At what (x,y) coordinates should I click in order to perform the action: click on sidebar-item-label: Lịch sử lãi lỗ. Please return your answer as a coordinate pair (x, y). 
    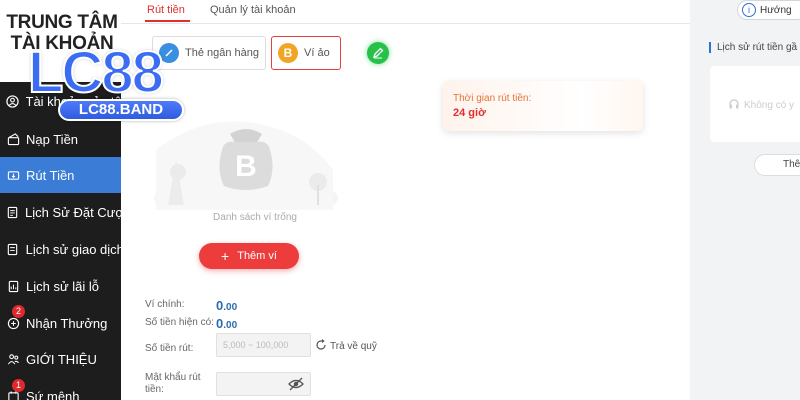
    Looking at the image, I should click on (63, 286).